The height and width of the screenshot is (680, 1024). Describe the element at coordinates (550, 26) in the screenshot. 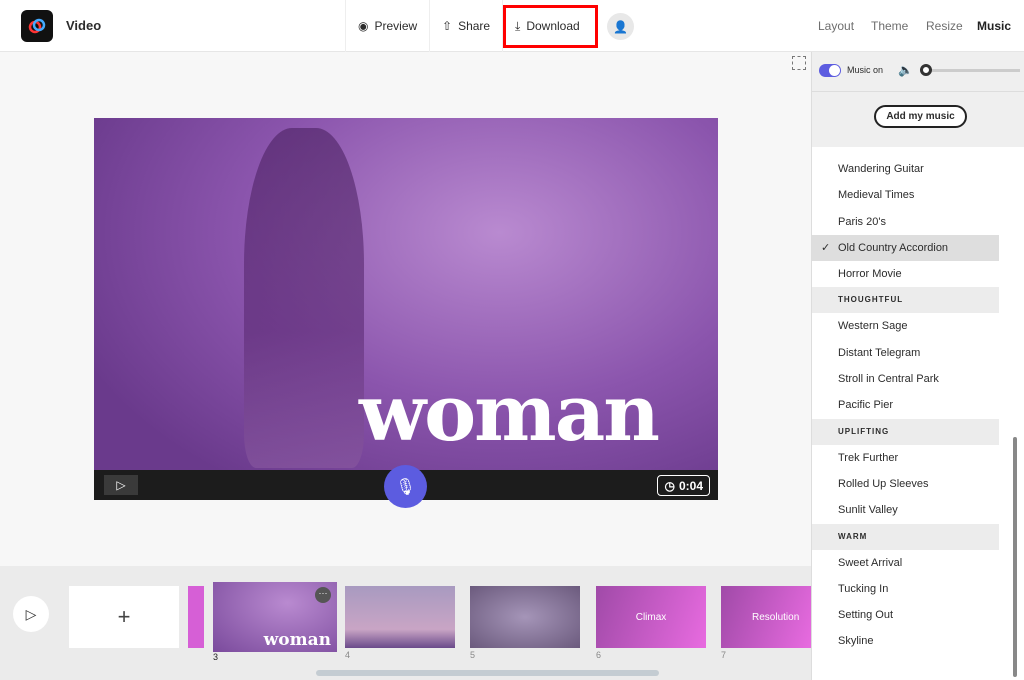

I see `download-highlight` at that location.